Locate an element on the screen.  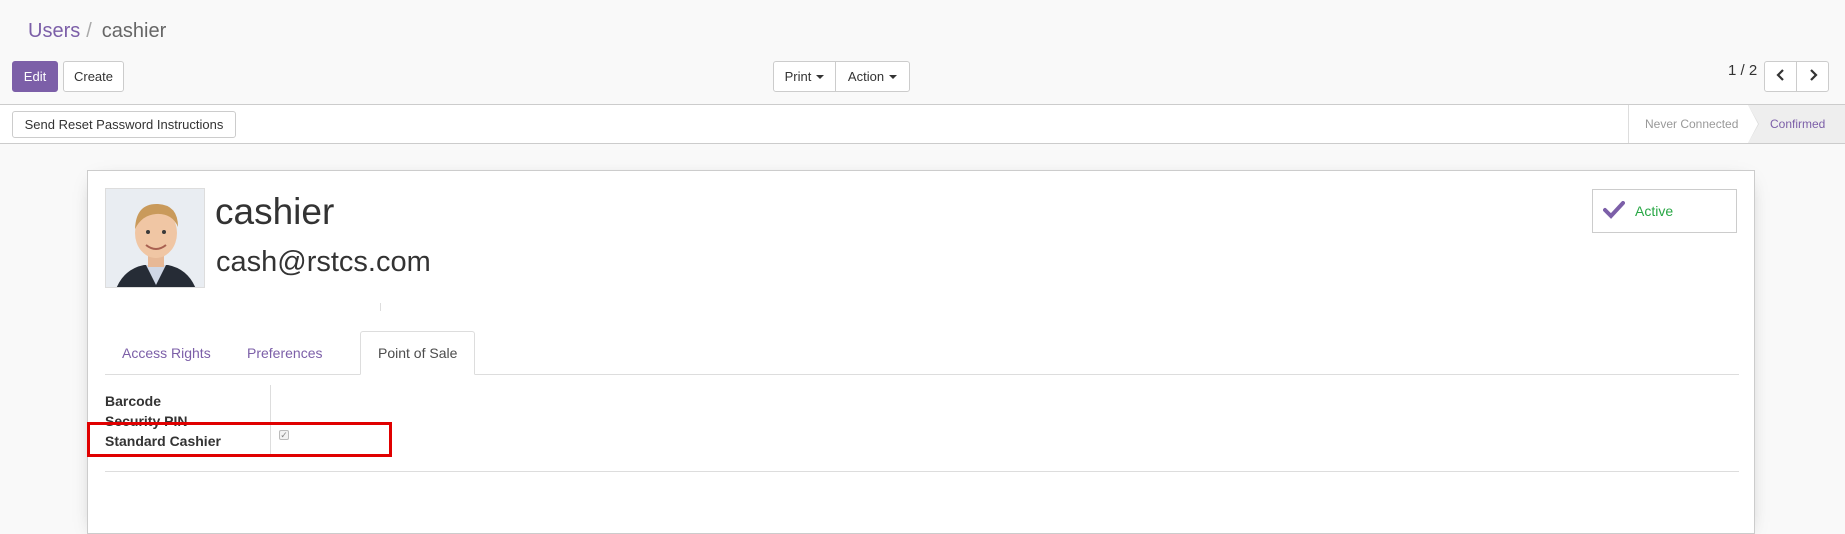
tab-access-rights: Access Rights is located at coordinates (166, 353).